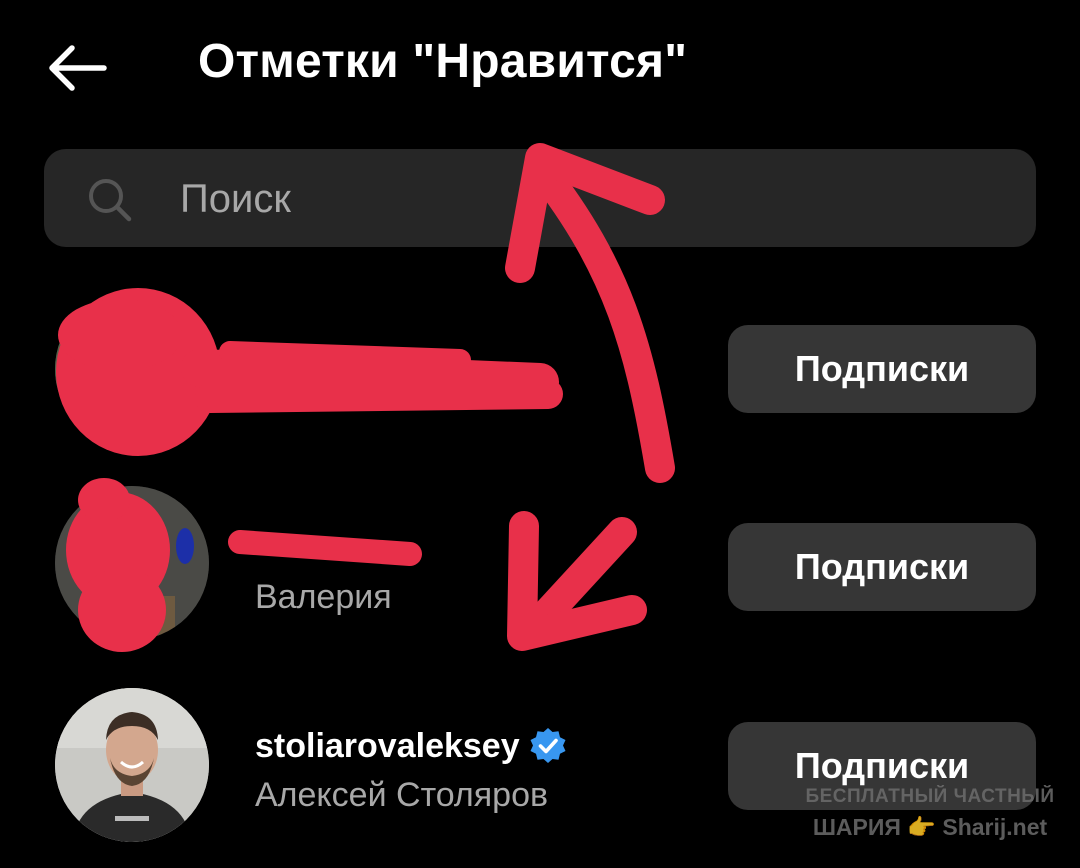 The width and height of the screenshot is (1080, 868). I want to click on back-arrow-icon, so click(78, 68).